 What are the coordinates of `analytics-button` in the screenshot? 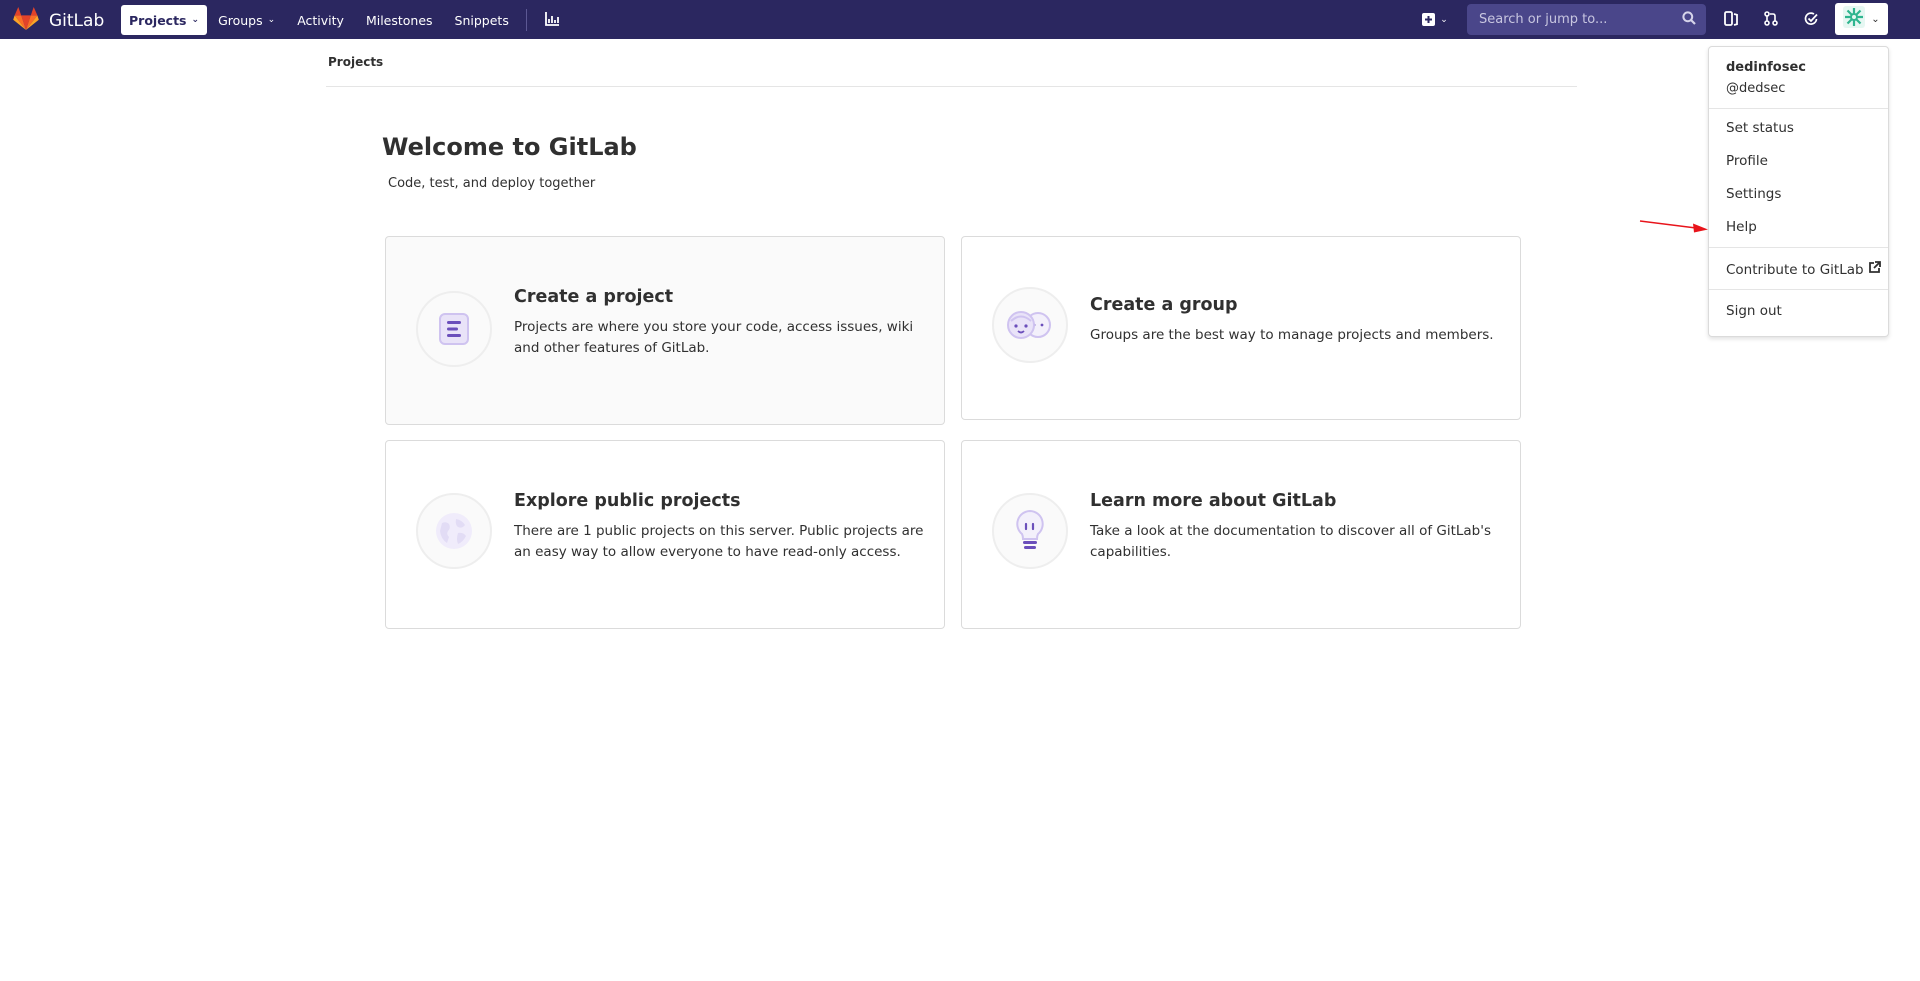 It's located at (552, 20).